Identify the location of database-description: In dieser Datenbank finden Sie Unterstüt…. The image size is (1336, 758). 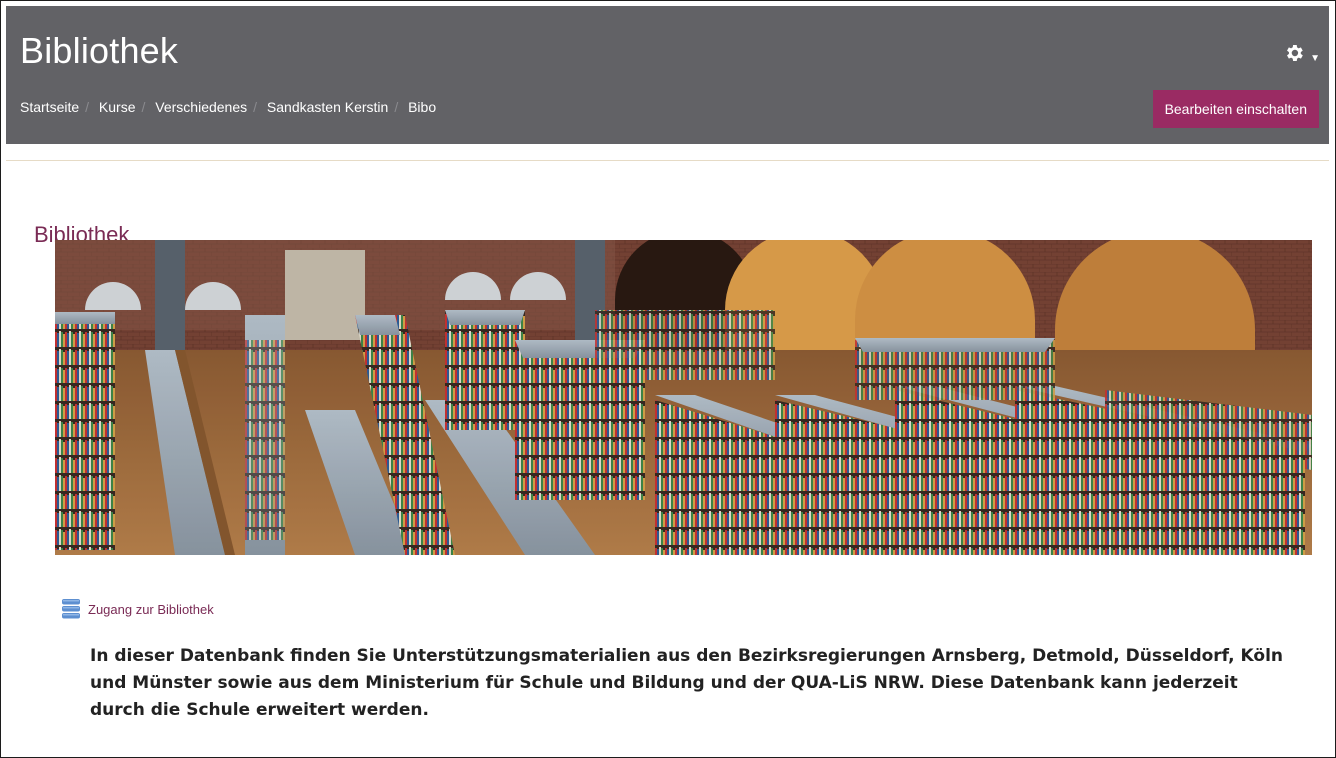
(686, 683).